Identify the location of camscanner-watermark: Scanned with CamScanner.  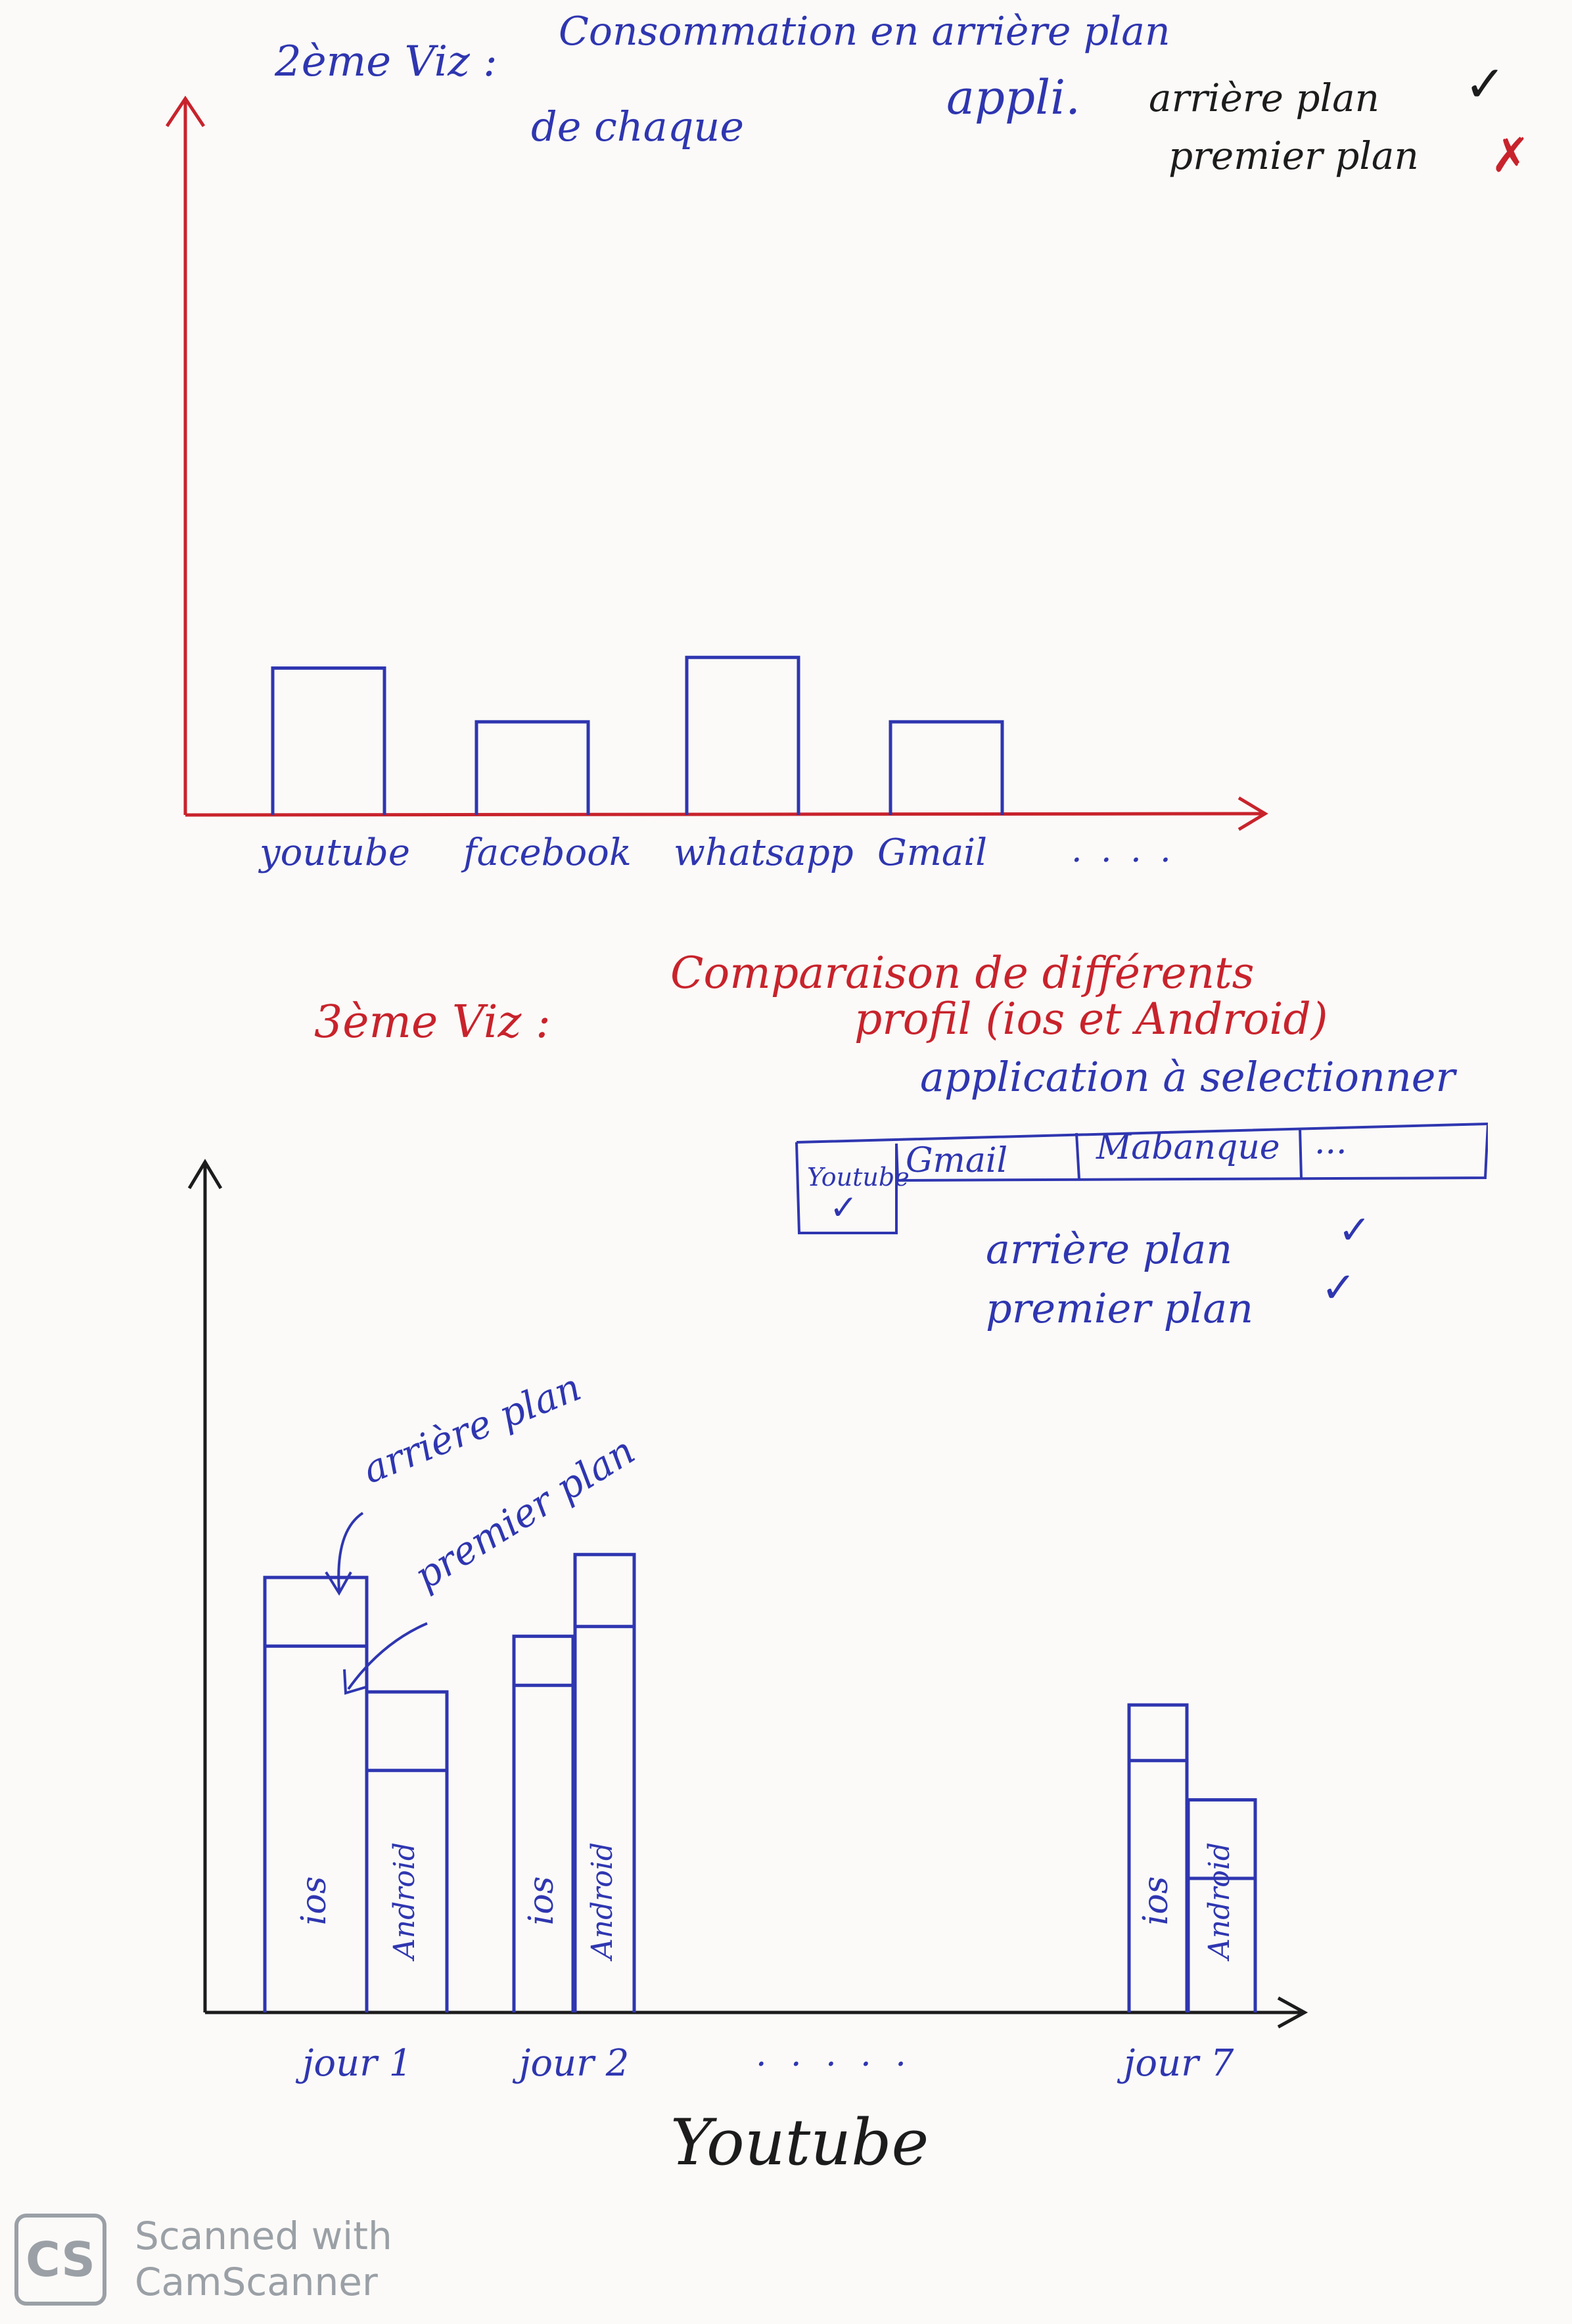
(263, 2259).